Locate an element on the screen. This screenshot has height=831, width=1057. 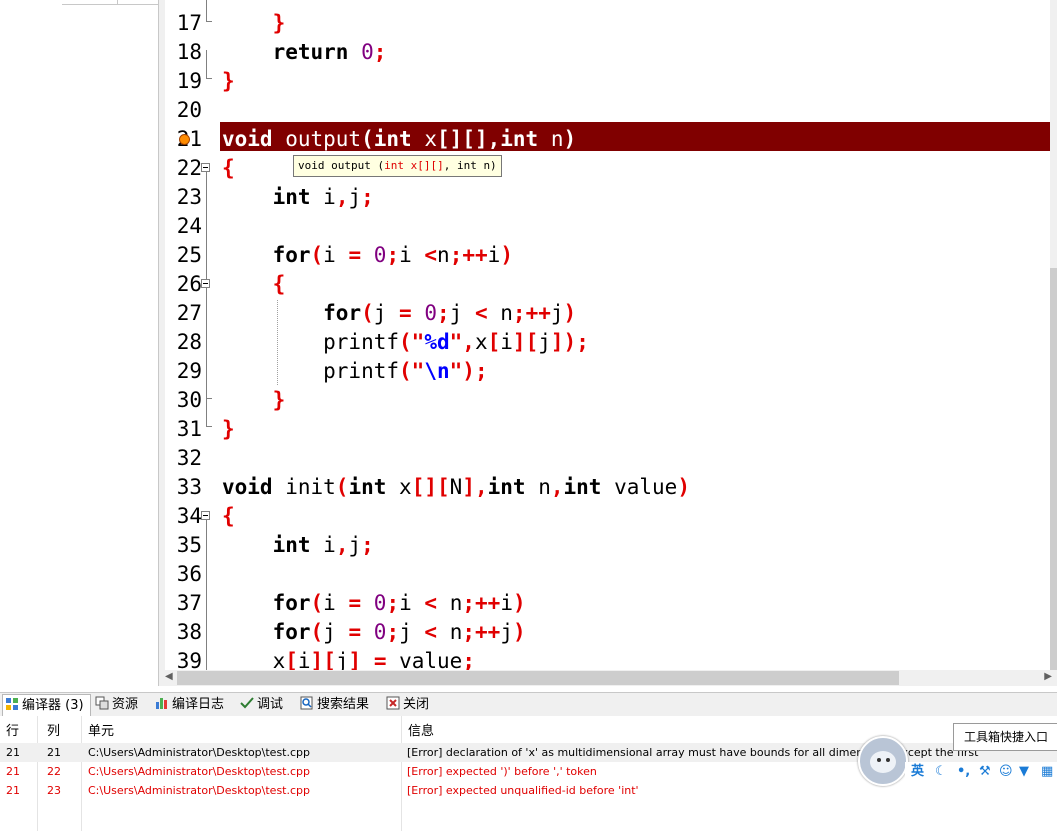
scroll-left-icon: ◀ is located at coordinates (169, 676).